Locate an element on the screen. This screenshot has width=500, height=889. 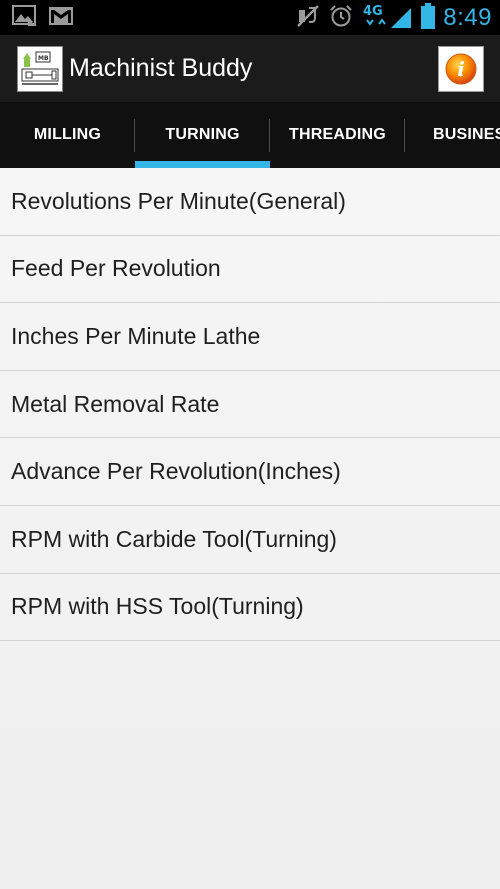
list-item-label: Inches Per Minute Lathe is located at coordinates (136, 335).